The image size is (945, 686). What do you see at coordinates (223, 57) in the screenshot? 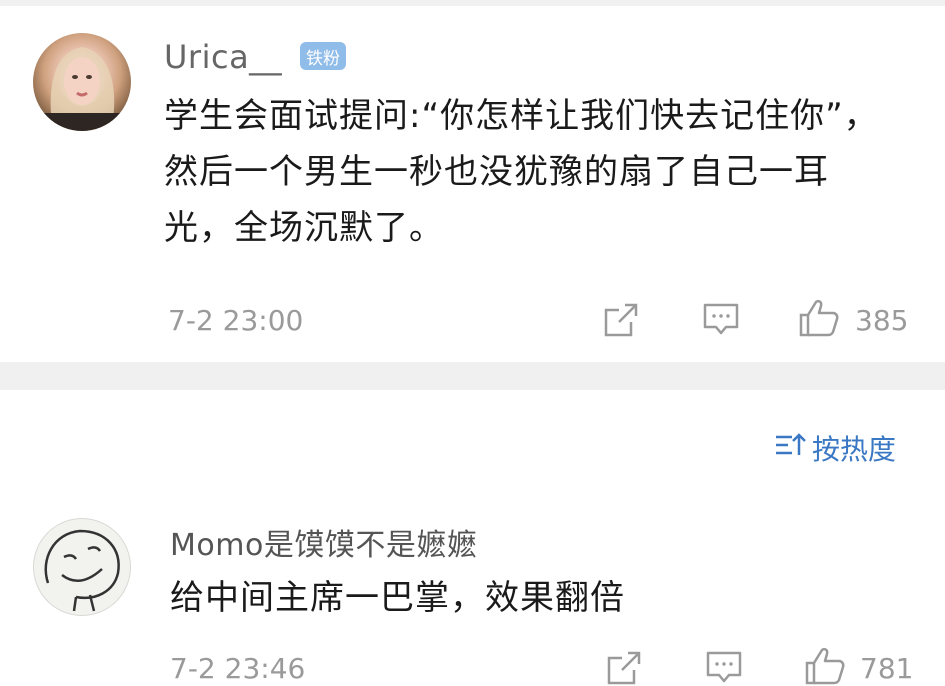
I see `username: Urica__` at bounding box center [223, 57].